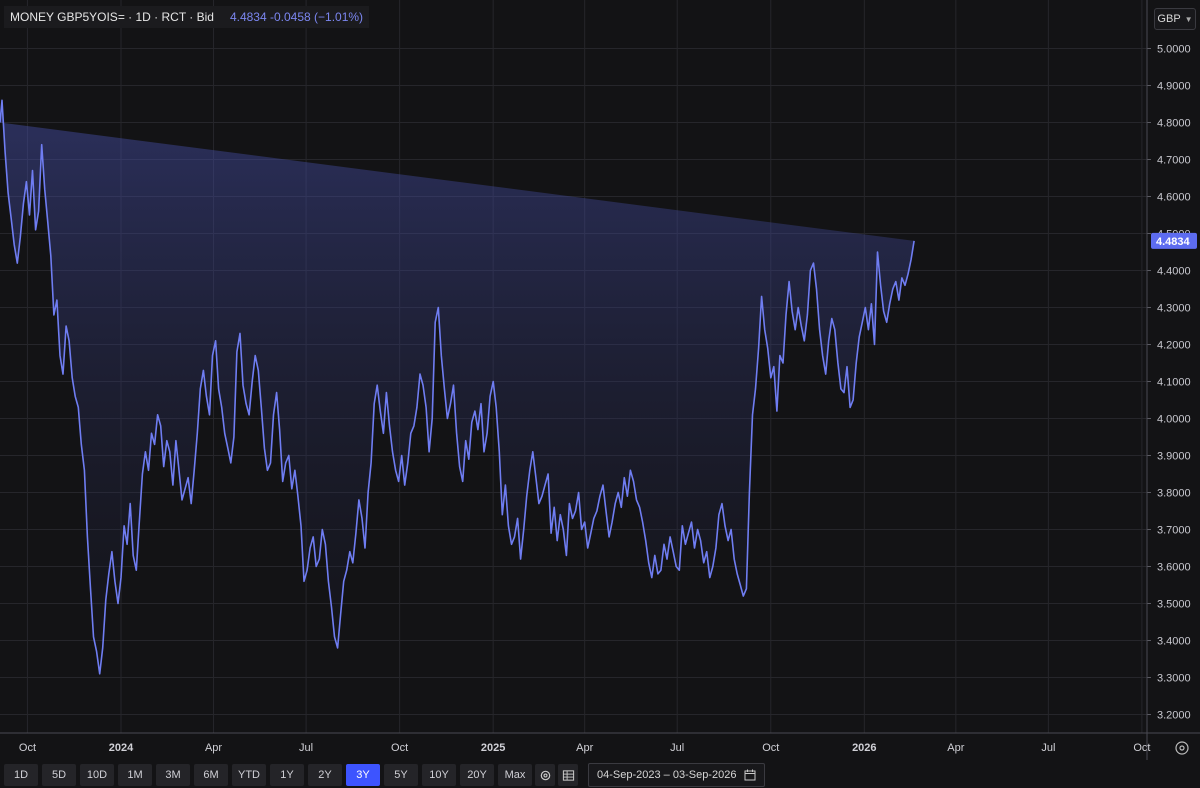  What do you see at coordinates (287, 775) in the screenshot?
I see `period-button-1y: 1Y` at bounding box center [287, 775].